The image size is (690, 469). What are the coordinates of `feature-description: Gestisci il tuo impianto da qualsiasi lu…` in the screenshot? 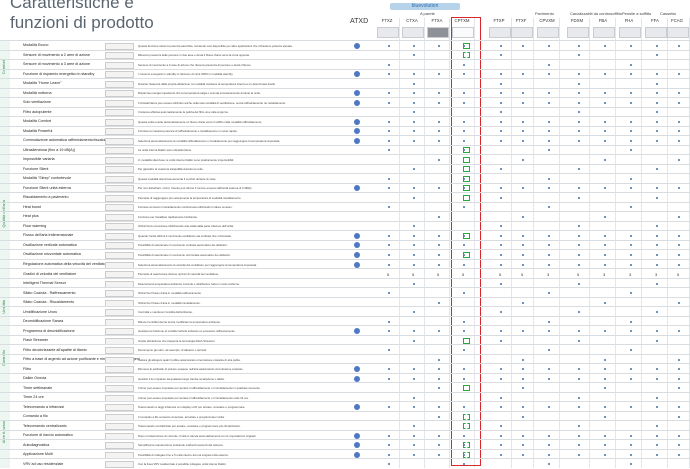 It's located at (181, 378).